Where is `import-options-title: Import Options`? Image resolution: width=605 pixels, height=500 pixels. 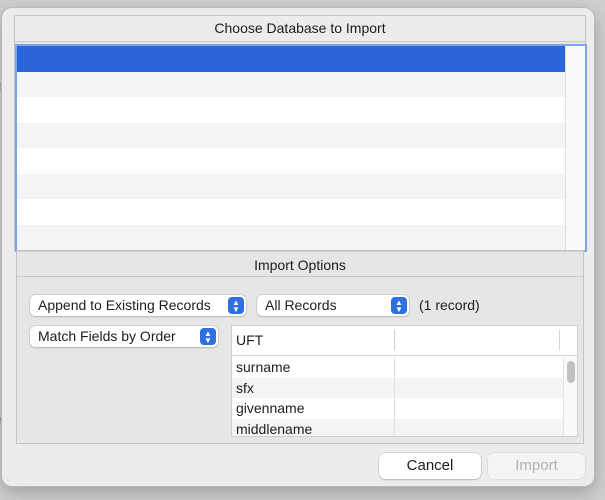
import-options-title: Import Options is located at coordinates (300, 264).